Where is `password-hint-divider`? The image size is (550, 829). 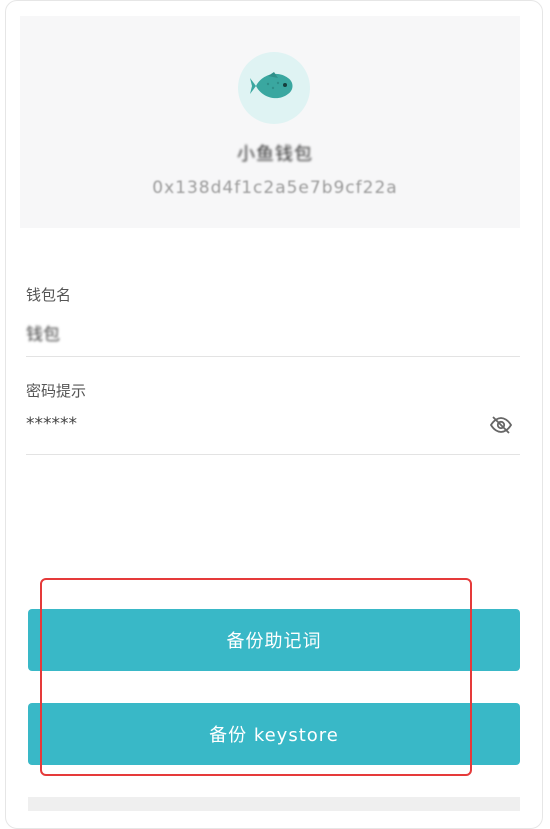
password-hint-divider is located at coordinates (273, 454).